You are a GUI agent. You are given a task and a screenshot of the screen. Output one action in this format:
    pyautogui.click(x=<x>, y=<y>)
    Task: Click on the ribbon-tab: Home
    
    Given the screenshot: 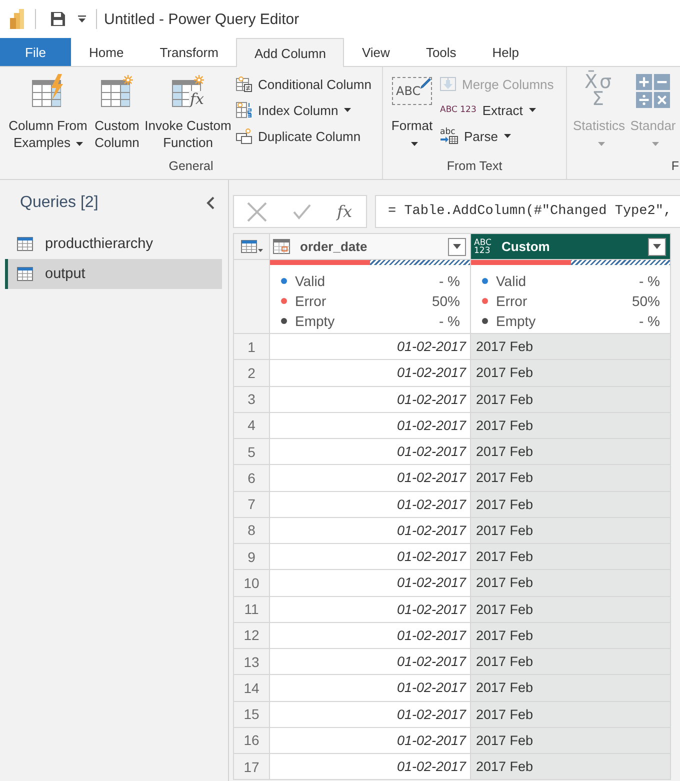 What is the action you would take?
    pyautogui.click(x=106, y=52)
    